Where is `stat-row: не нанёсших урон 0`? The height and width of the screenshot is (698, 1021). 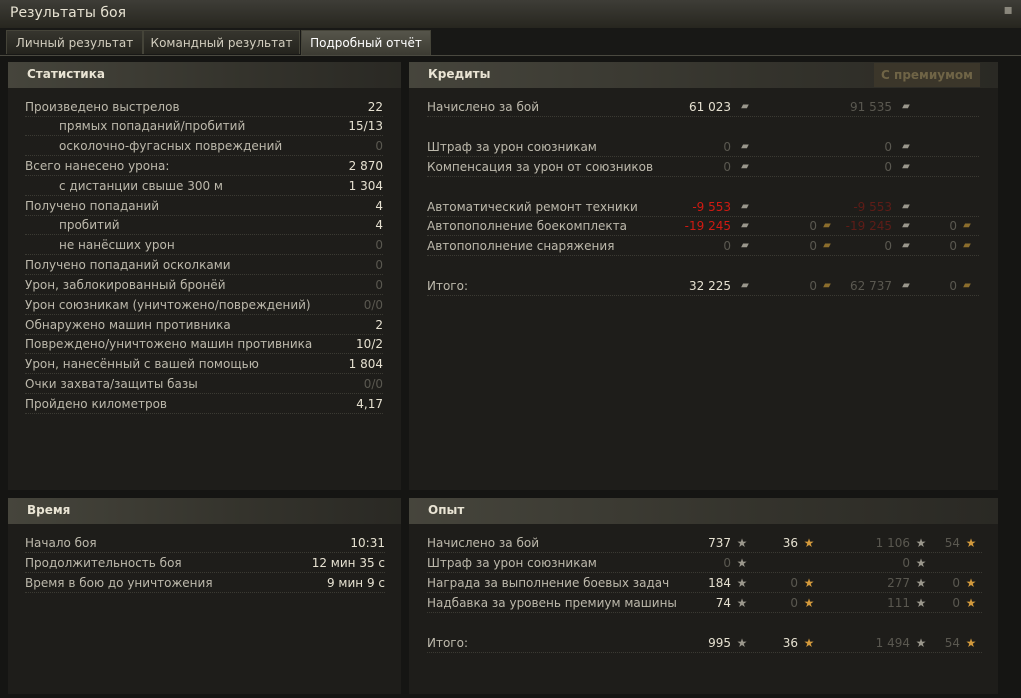 stat-row: не нанёсших урон 0 is located at coordinates (204, 245).